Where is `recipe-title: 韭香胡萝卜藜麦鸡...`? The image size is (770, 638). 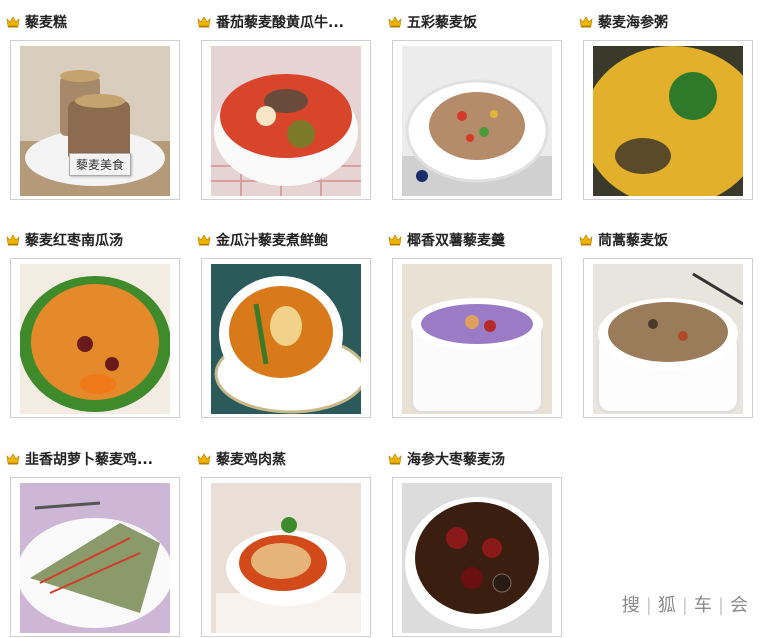
recipe-title: 韭香胡萝卜藜麦鸡... is located at coordinates (79, 459).